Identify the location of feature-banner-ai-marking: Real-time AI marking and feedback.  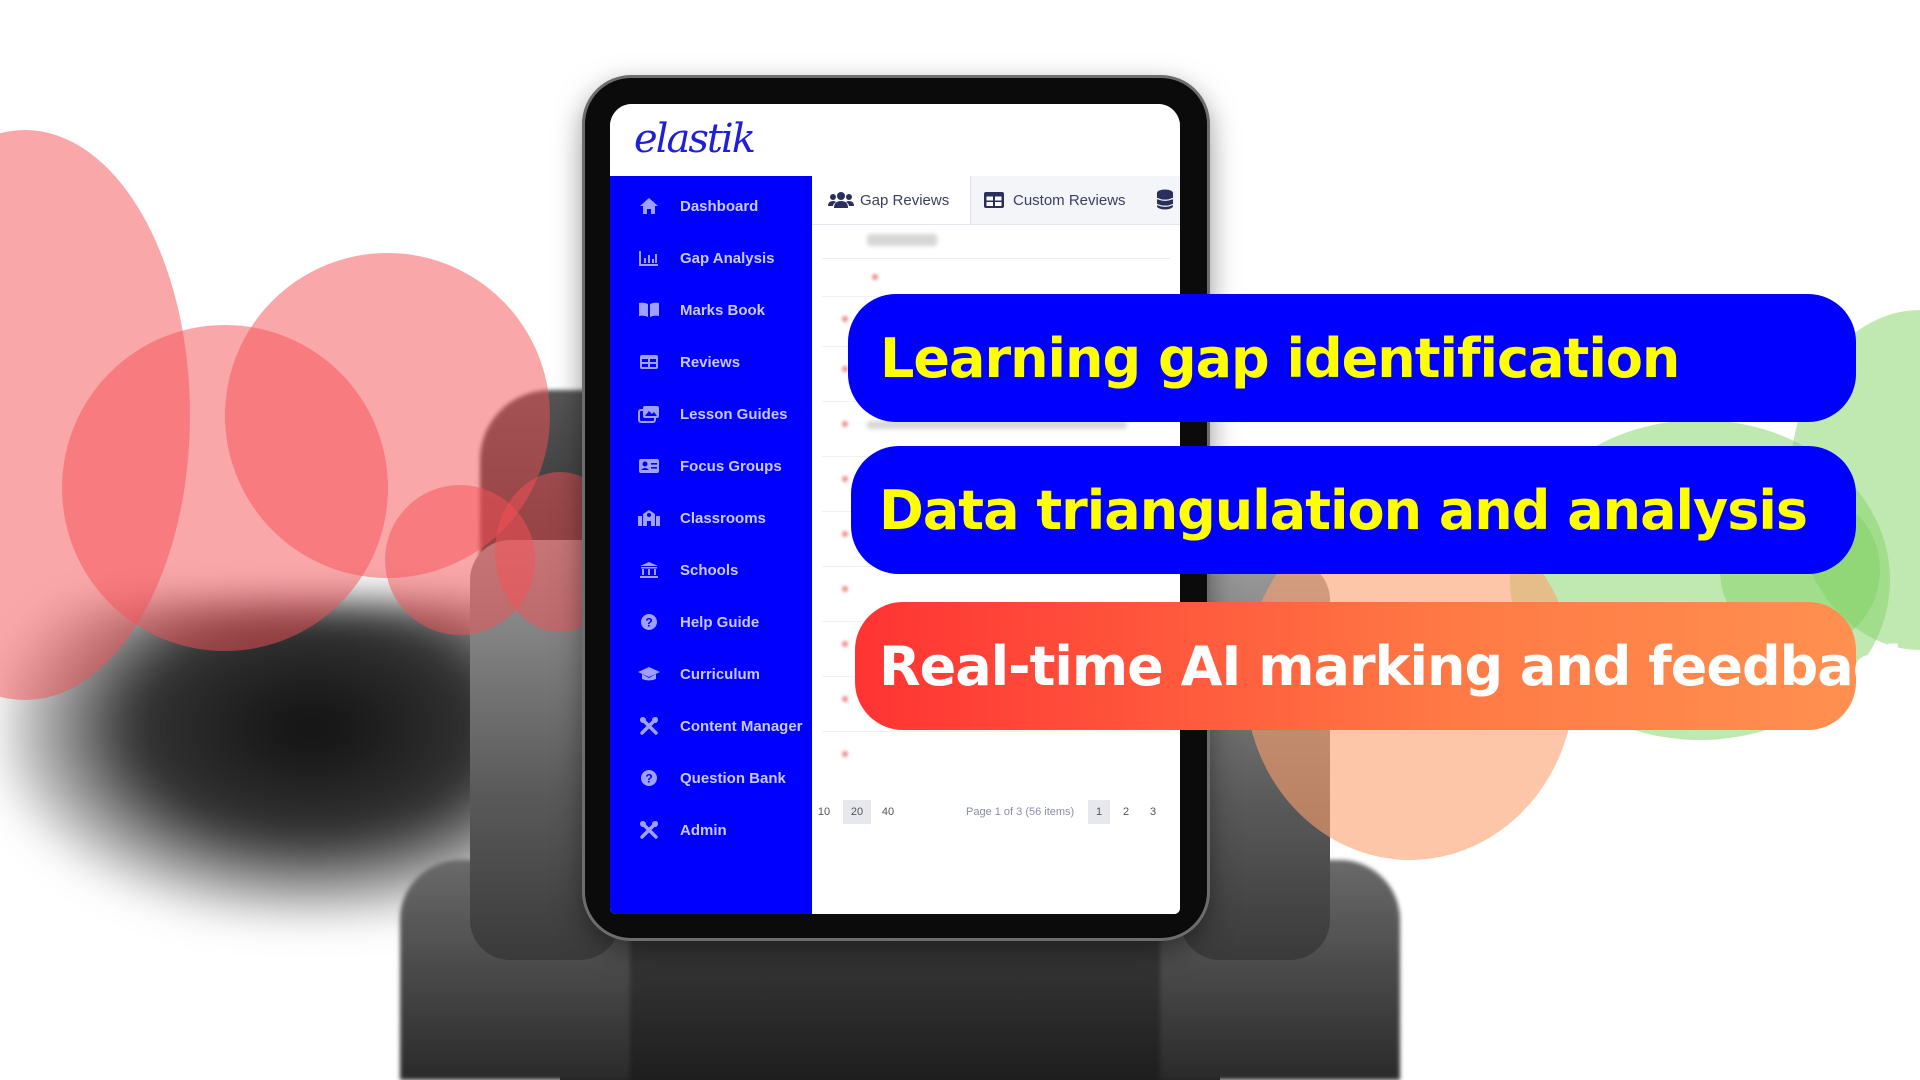
(1387, 666).